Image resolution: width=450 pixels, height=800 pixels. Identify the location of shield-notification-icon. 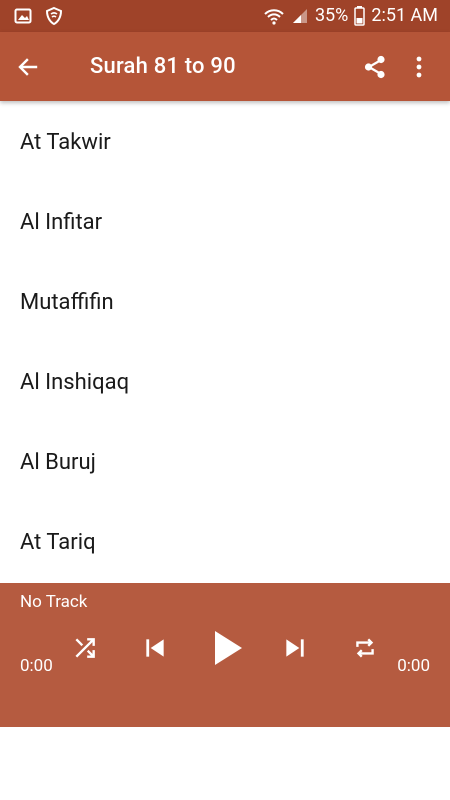
(54, 18).